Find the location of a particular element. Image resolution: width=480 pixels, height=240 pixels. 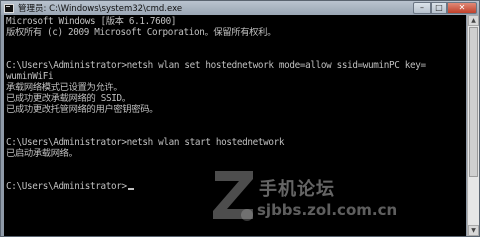

scroll-down-arrow-icon: ▼ is located at coordinates (473, 230).